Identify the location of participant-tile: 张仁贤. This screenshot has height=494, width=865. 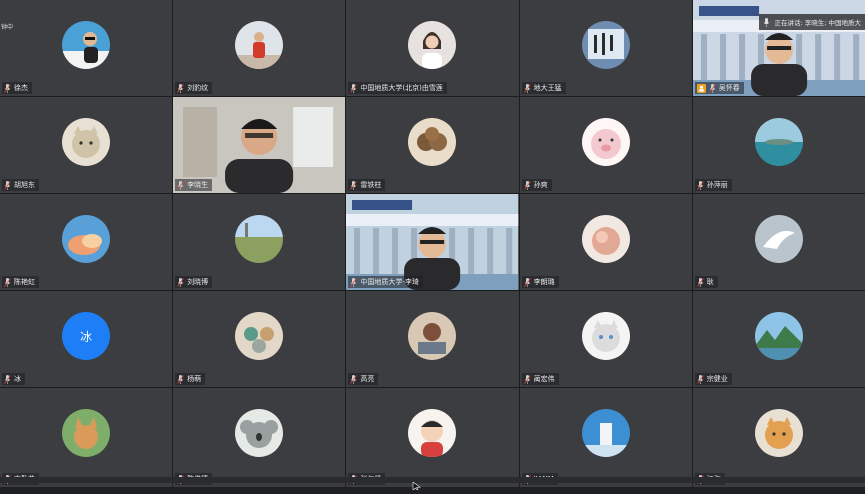
(432, 437).